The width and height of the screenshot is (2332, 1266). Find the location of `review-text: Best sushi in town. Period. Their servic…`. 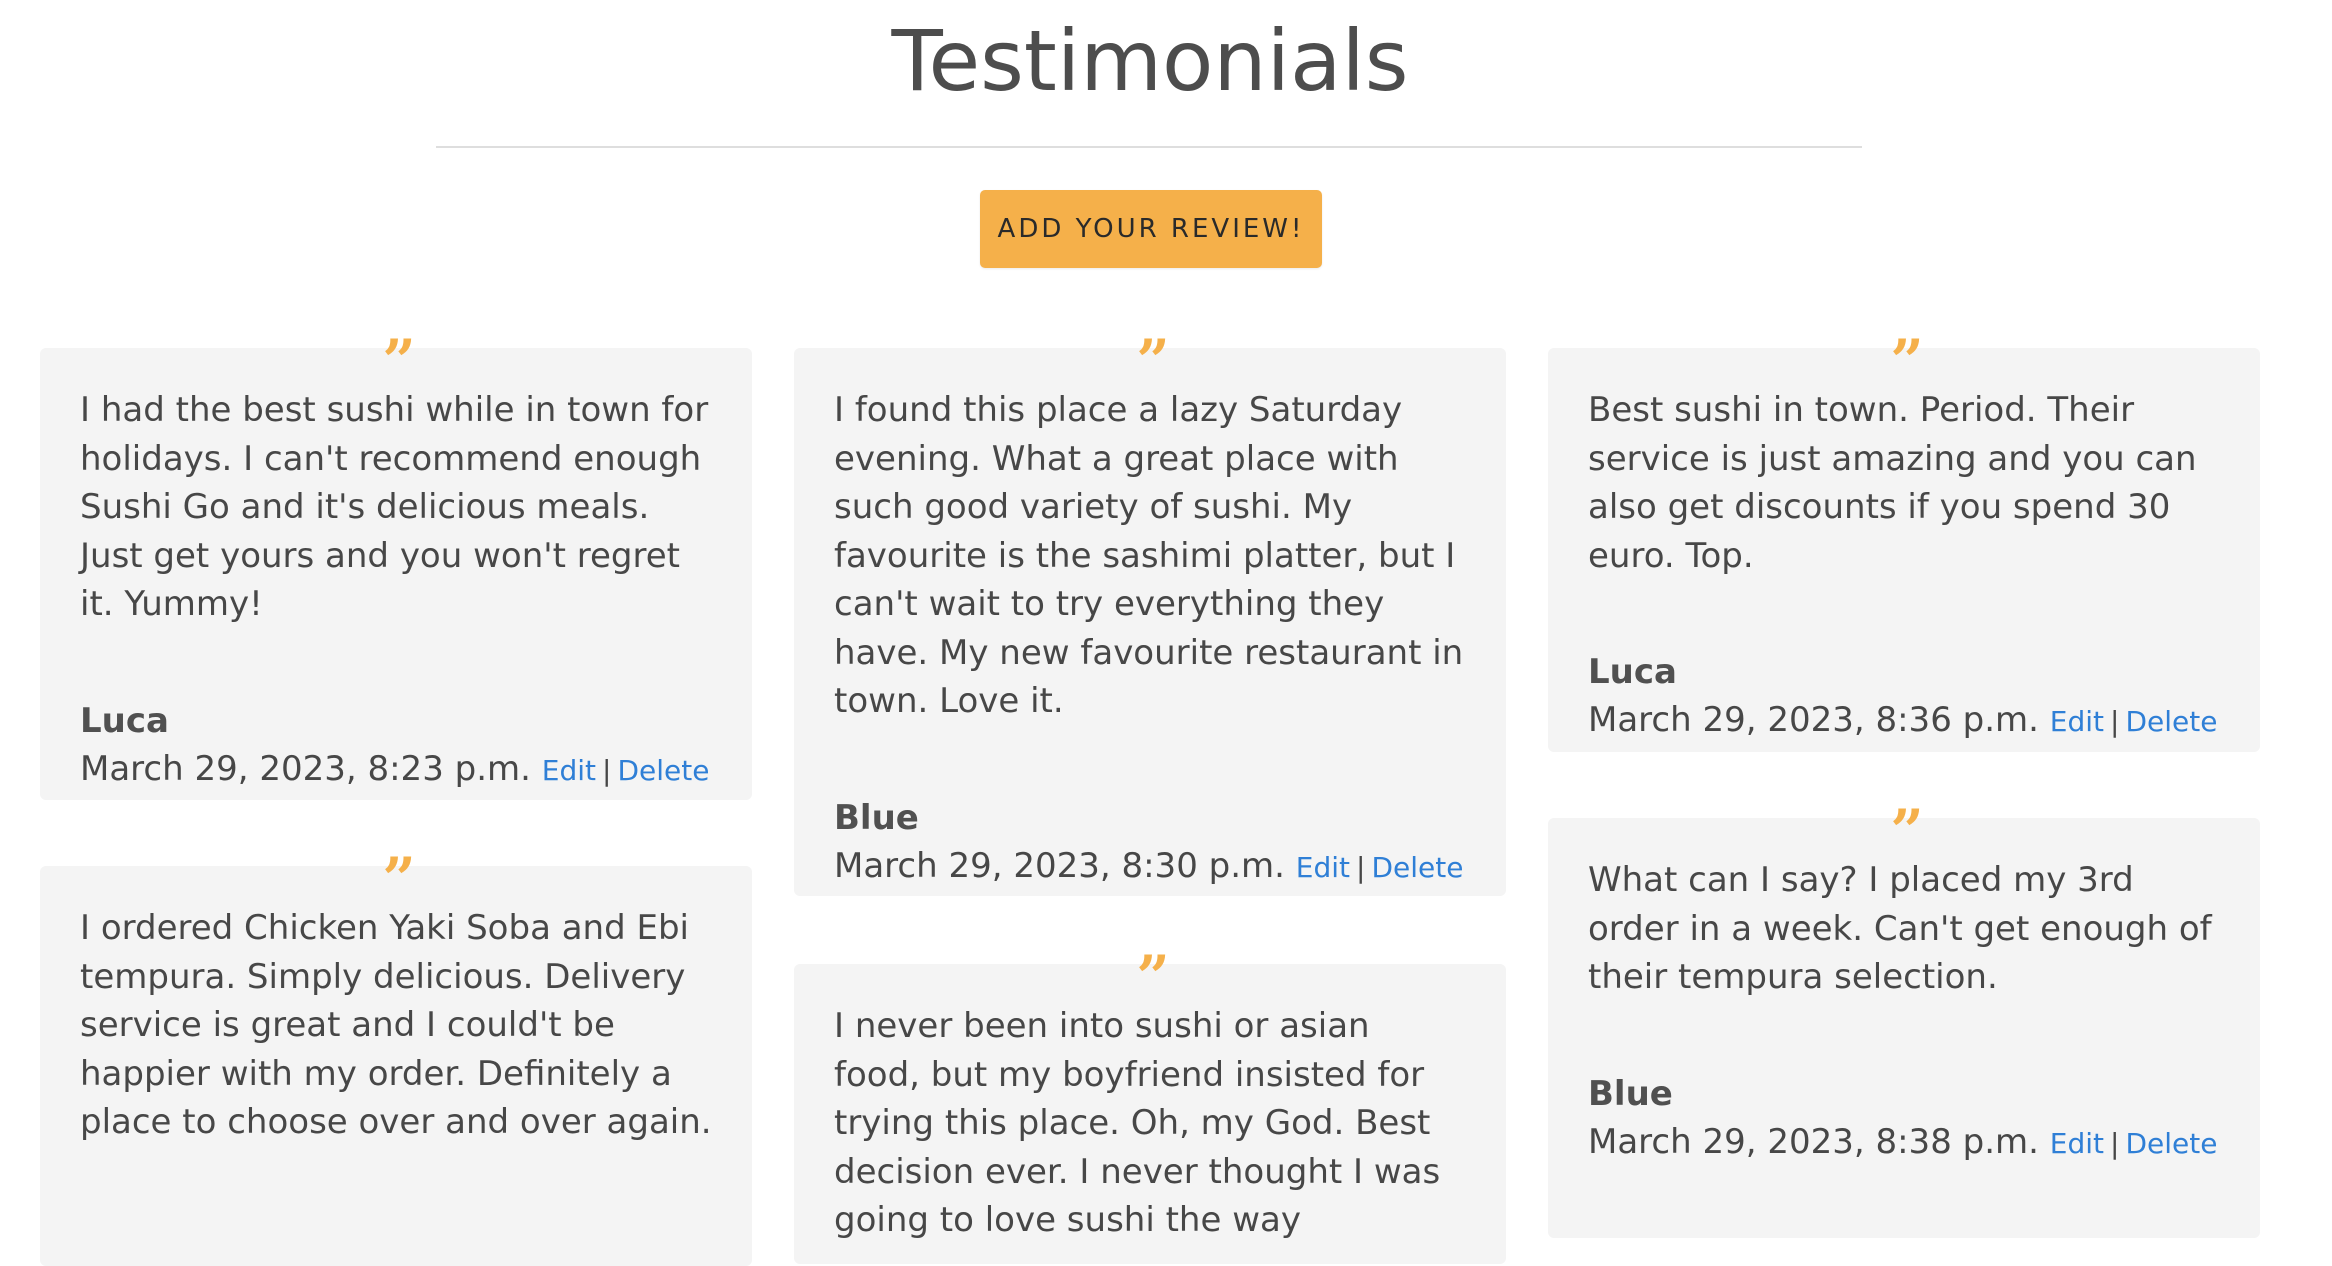

review-text: Best sushi in town. Period. Their servic… is located at coordinates (1892, 483).